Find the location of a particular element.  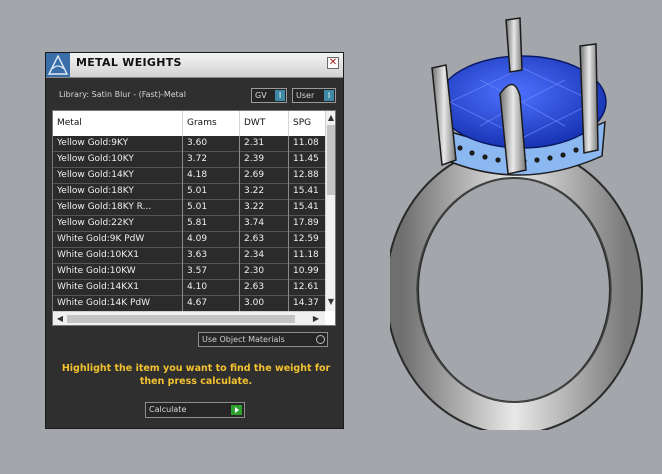

cell-dwt: 2.30 is located at coordinates (264, 272).